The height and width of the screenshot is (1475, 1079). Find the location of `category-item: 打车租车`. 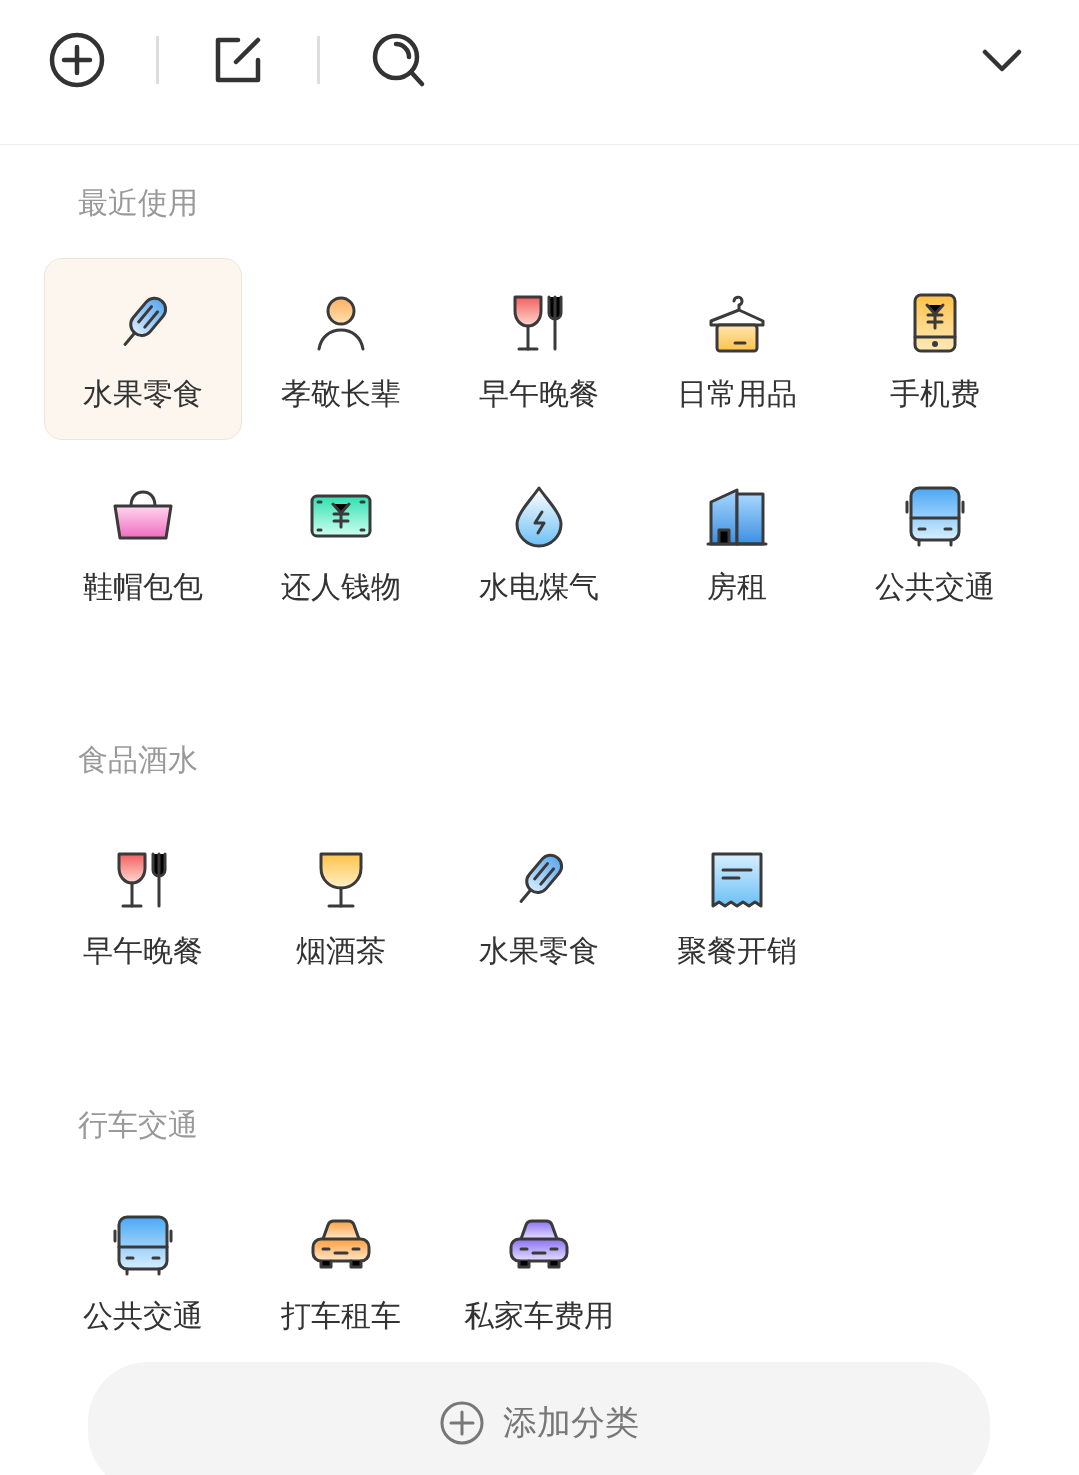

category-item: 打车租车 is located at coordinates (341, 1271).